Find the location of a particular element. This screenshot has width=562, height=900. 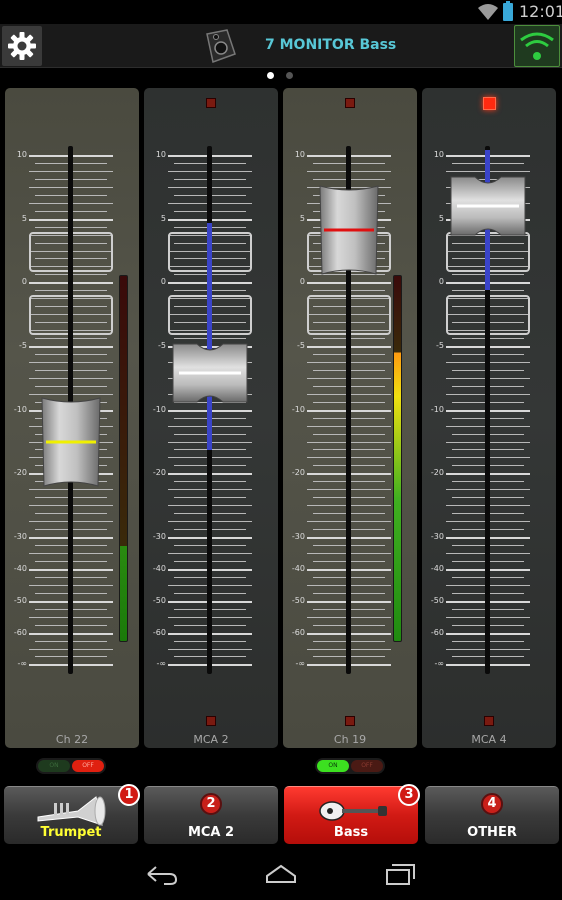

monitor-speaker-icon is located at coordinates (221, 46).